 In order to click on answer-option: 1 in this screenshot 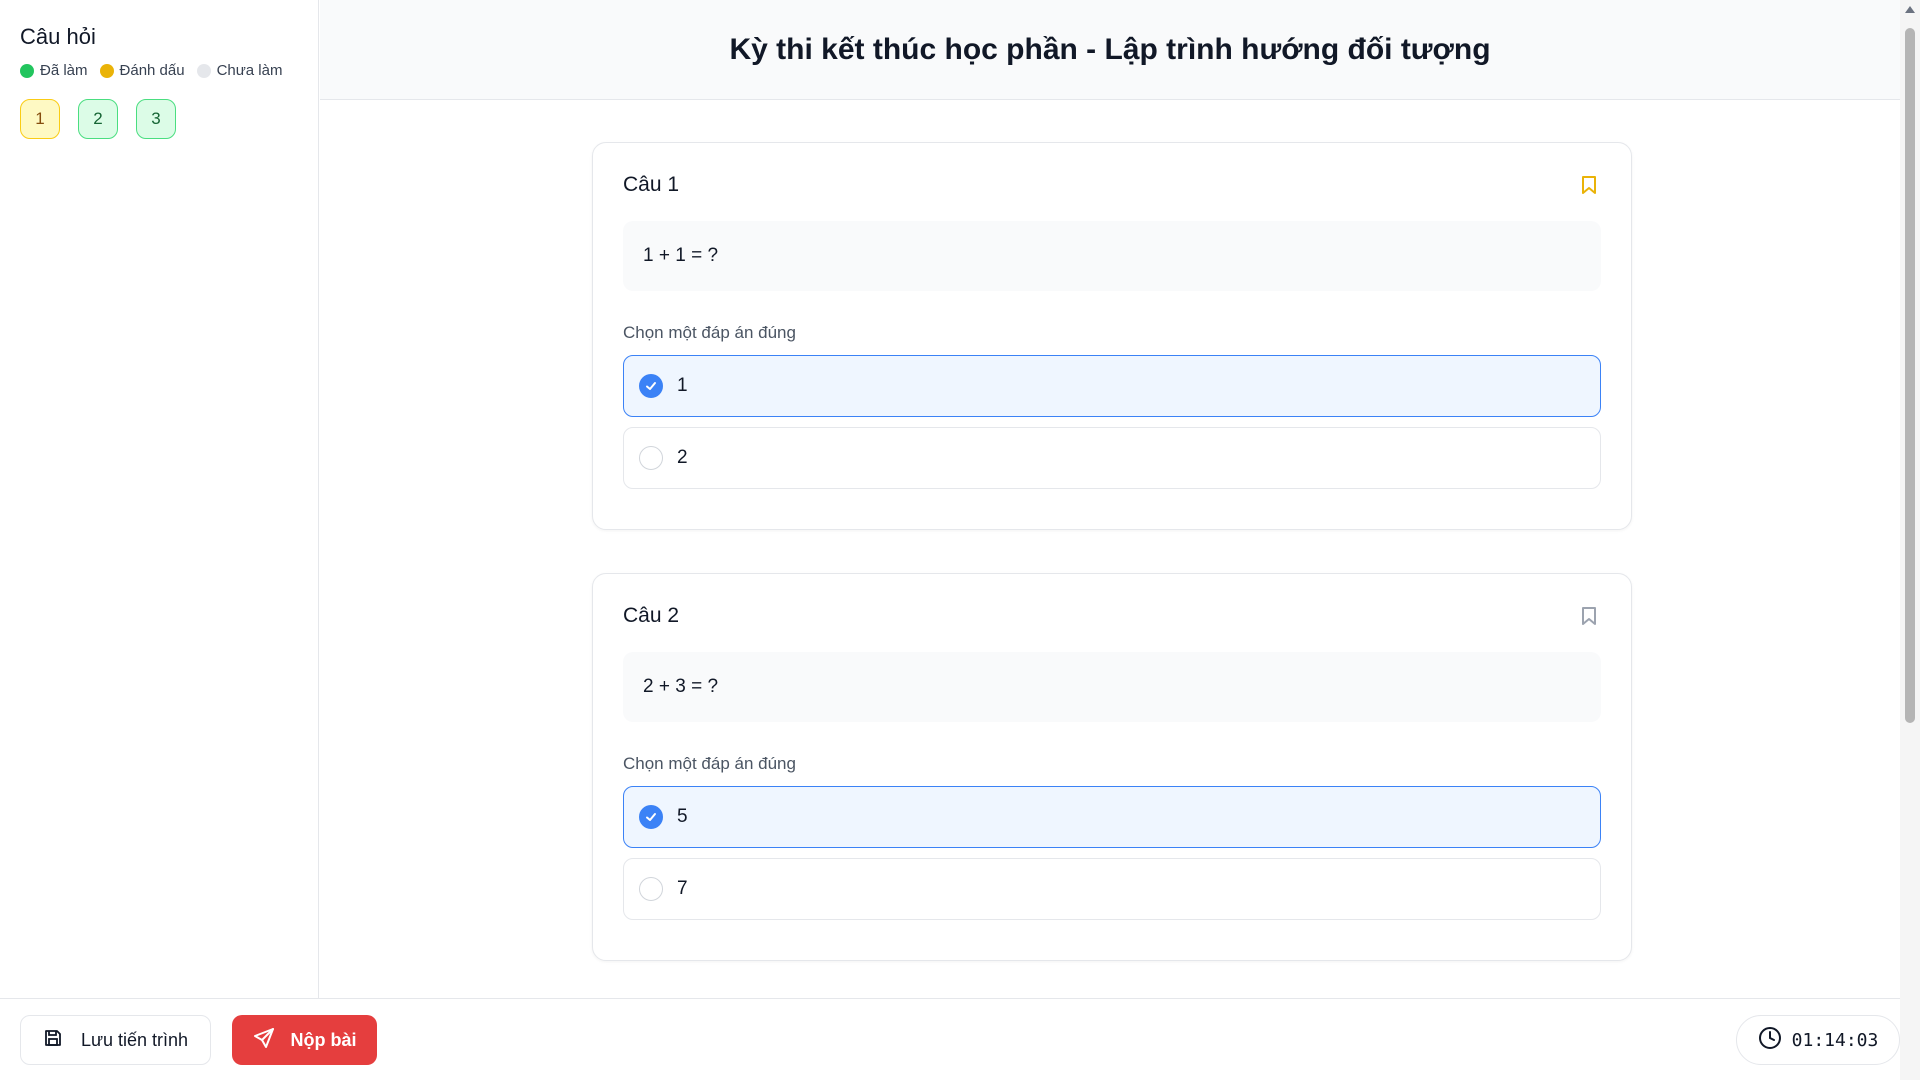, I will do `click(1112, 386)`.